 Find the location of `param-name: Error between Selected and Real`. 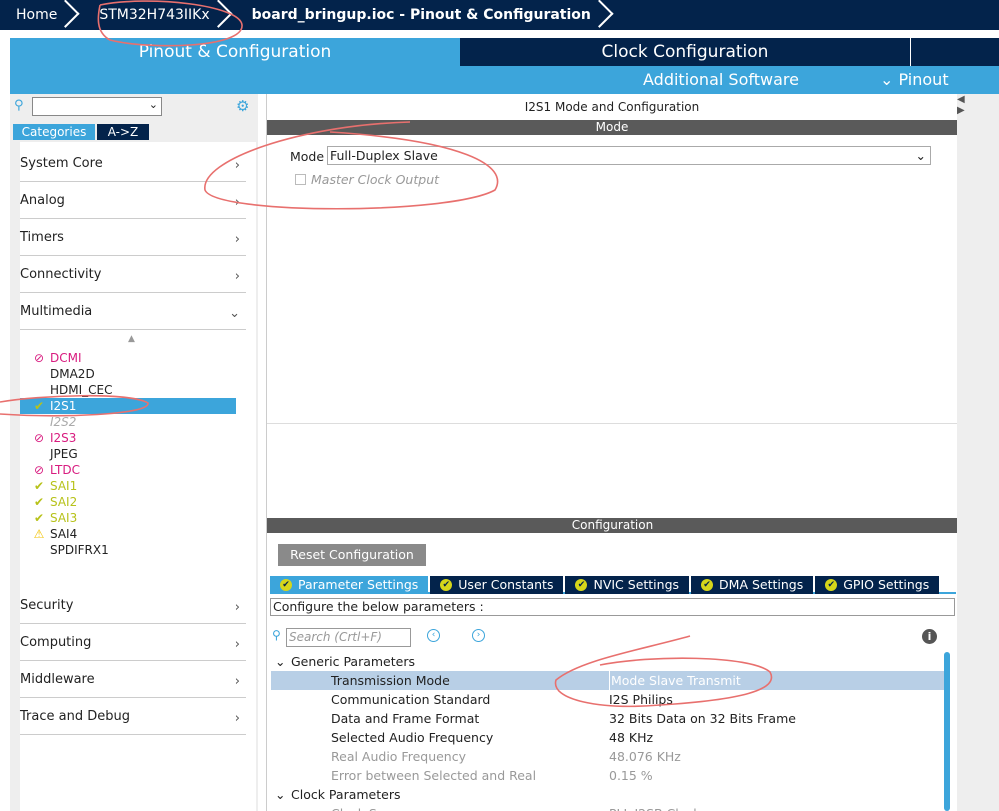

param-name: Error between Selected and Real is located at coordinates (434, 775).